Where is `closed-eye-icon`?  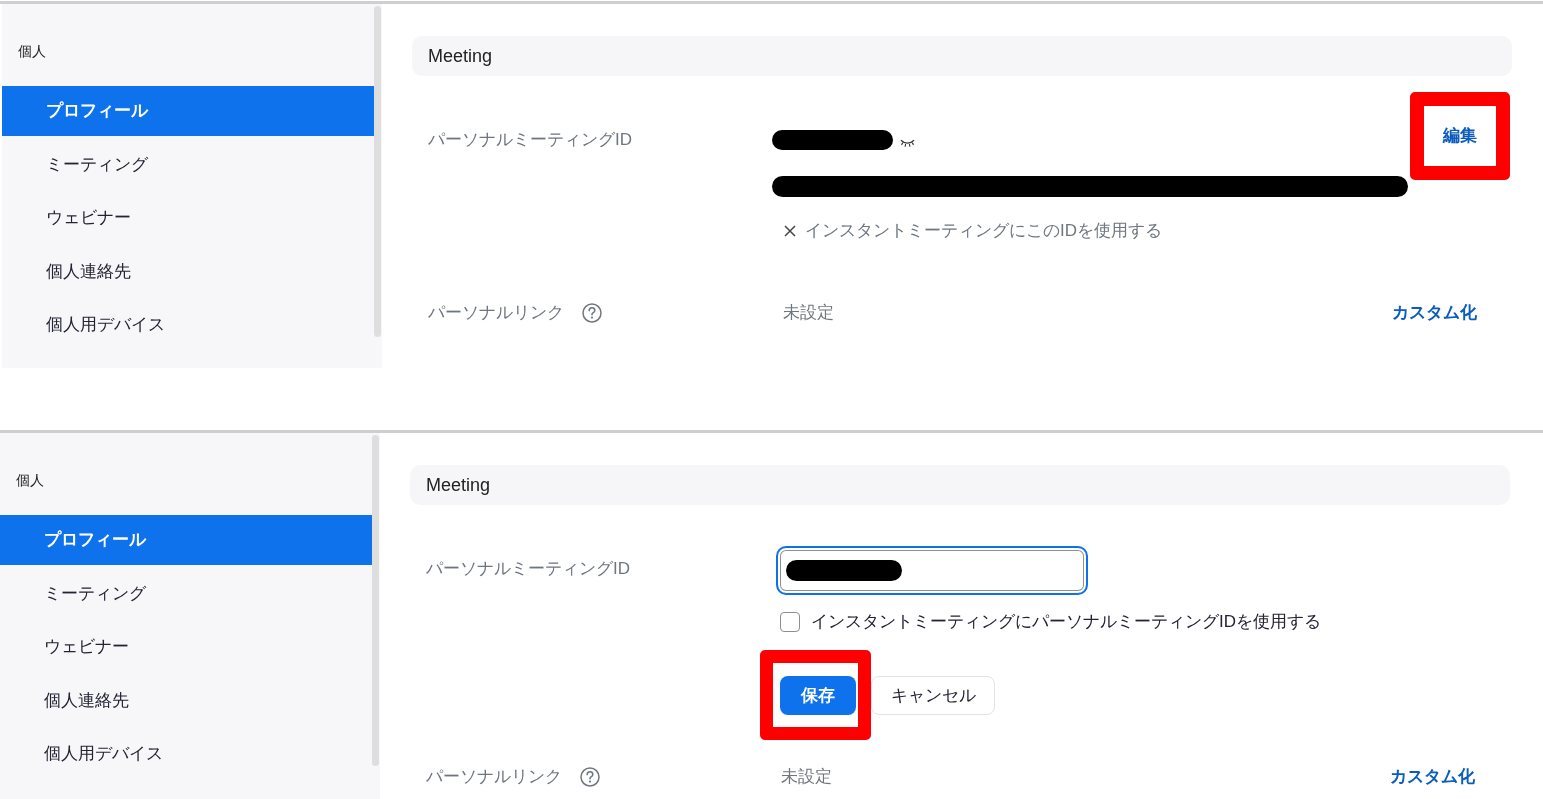
closed-eye-icon is located at coordinates (907, 143).